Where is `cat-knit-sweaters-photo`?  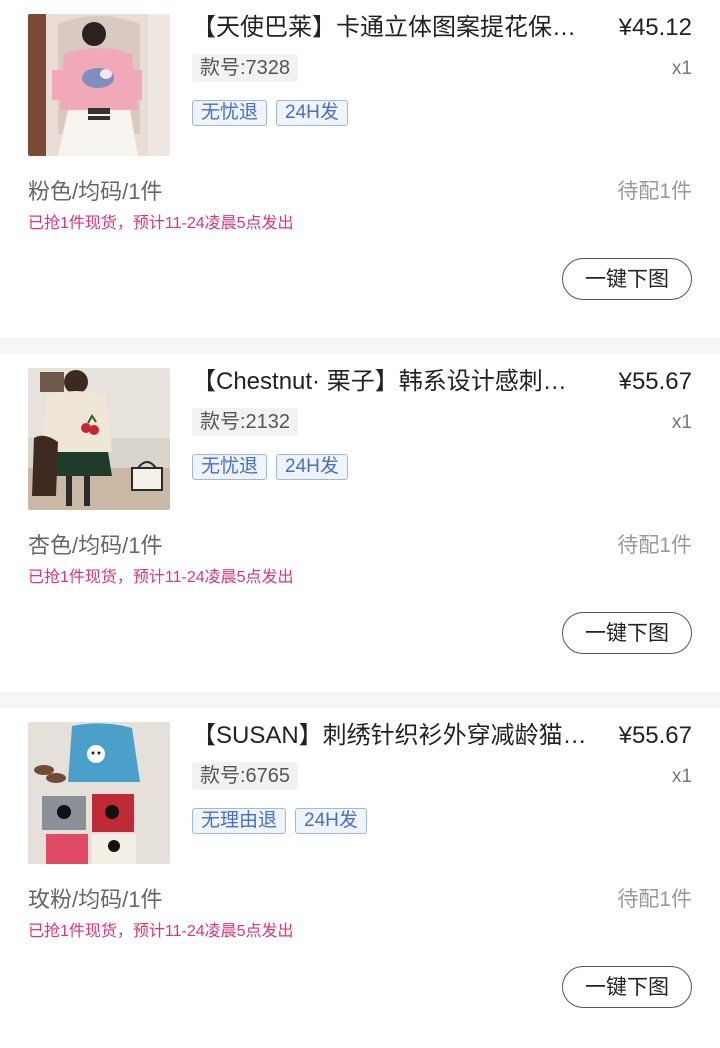 cat-knit-sweaters-photo is located at coordinates (99, 793).